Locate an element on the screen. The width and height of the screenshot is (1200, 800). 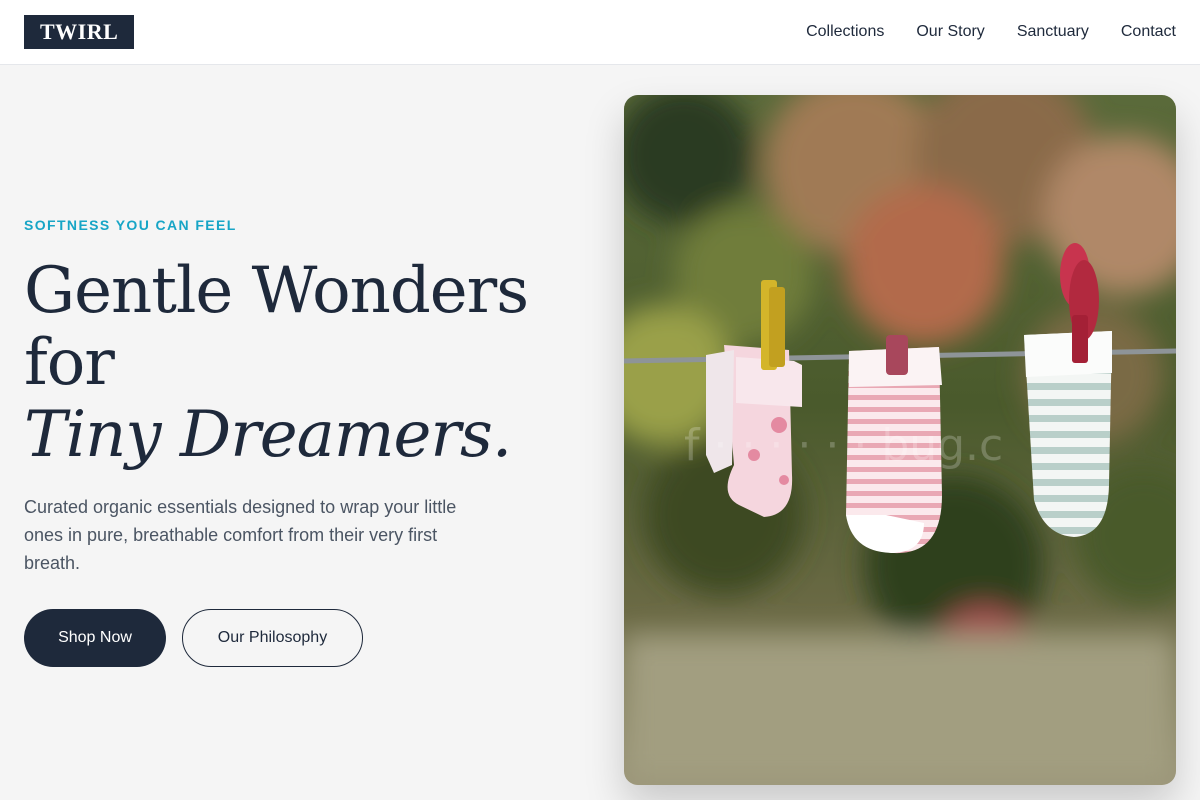
main-nav: Collections Our Story Sanctuary Contact is located at coordinates (991, 32).